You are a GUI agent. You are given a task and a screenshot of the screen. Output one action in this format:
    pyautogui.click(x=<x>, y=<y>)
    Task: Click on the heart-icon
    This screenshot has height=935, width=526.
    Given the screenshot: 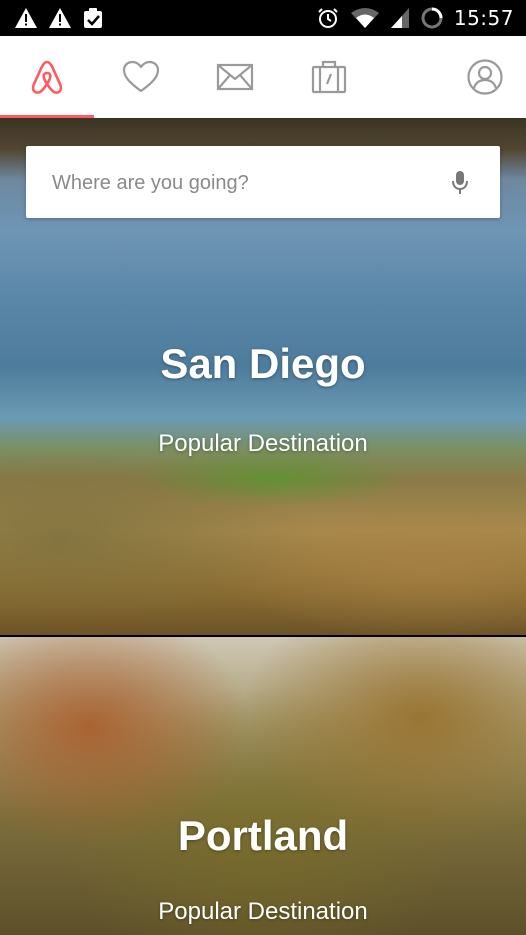 What is the action you would take?
    pyautogui.click(x=141, y=76)
    